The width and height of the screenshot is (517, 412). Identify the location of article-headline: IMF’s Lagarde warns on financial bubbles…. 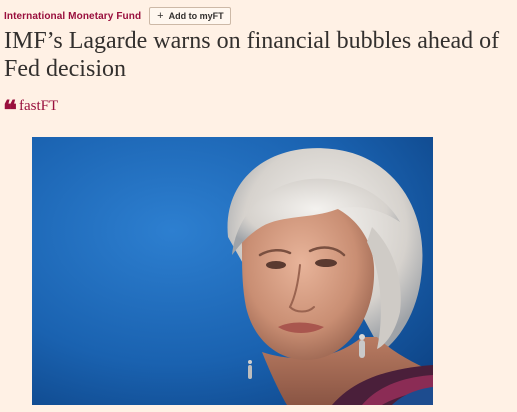
(252, 55).